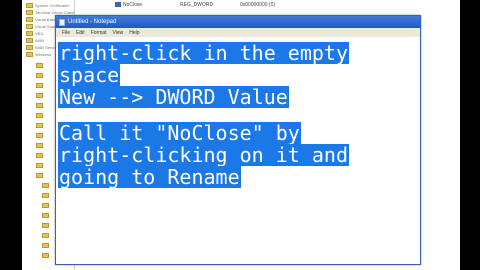 The height and width of the screenshot is (270, 480). Describe the element at coordinates (238, 32) in the screenshot. I see `menu-bar: File Edit Format View Help` at that location.